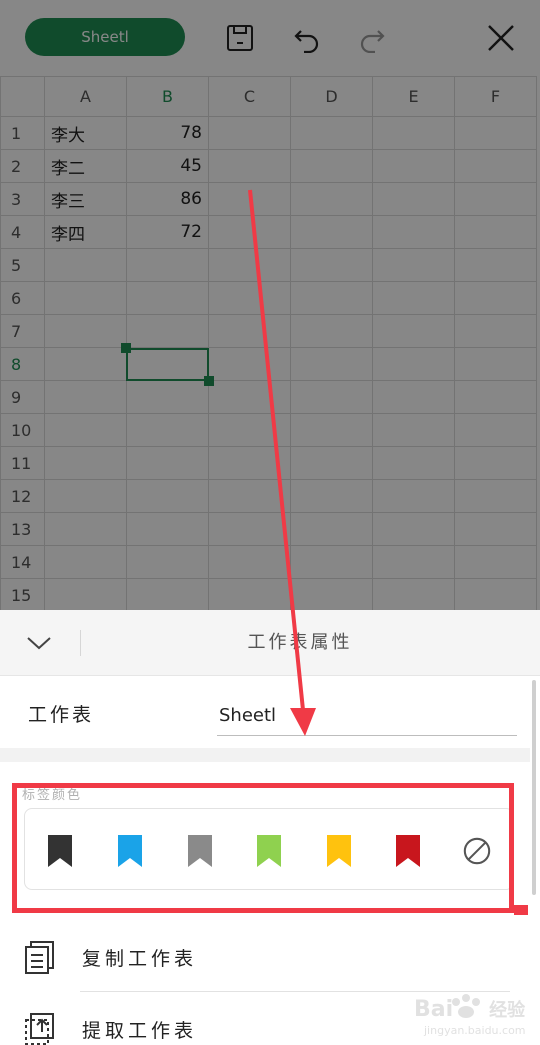 The height and width of the screenshot is (1045, 540). I want to click on extract-sheet-label: 提取工作表, so click(140, 1031).